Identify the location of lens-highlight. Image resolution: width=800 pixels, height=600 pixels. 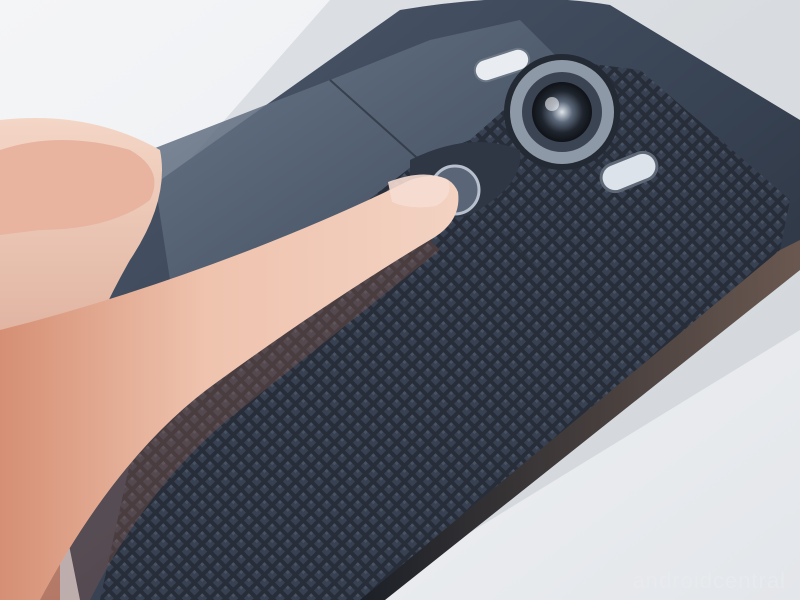
(552, 104).